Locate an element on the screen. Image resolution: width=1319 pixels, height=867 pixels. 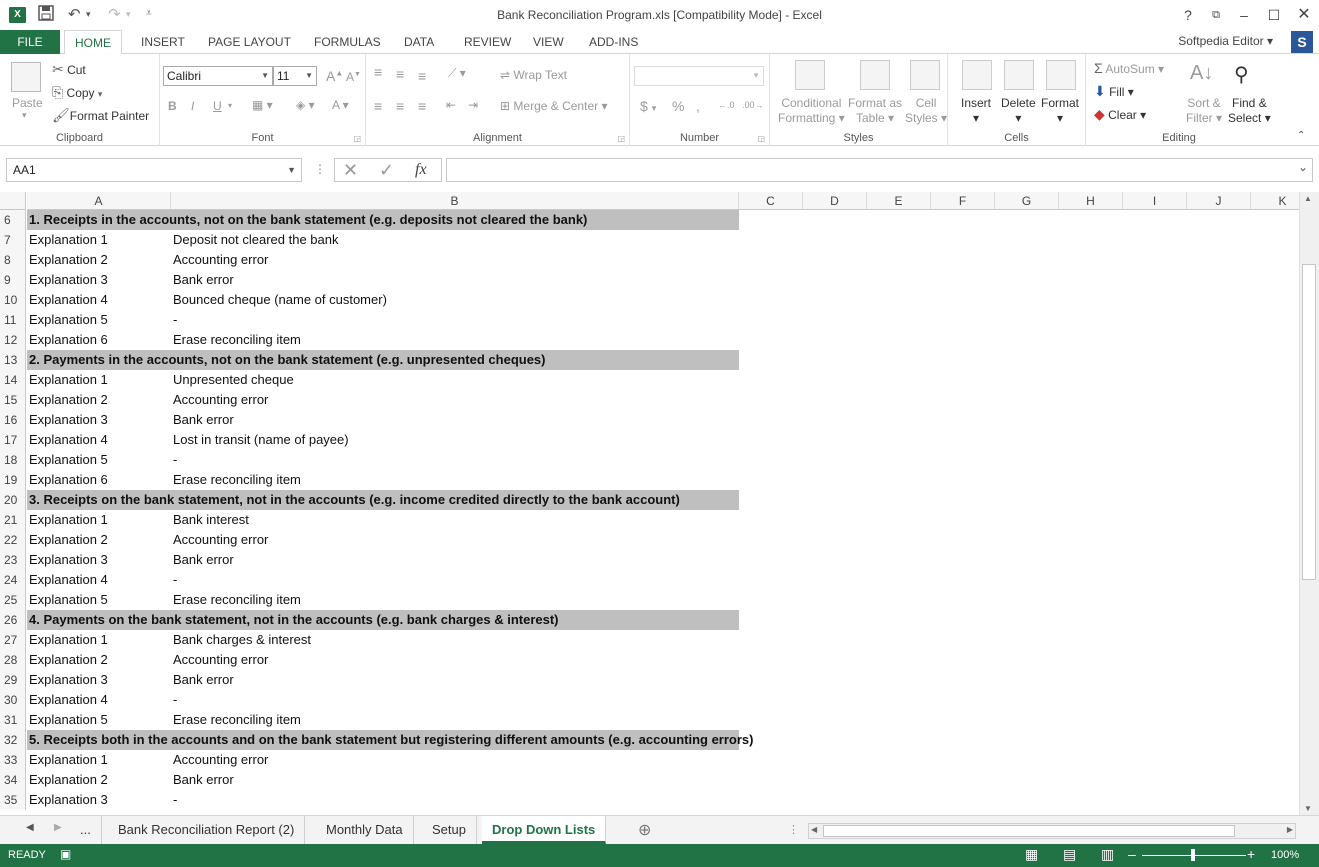
macro-record-icon: ▣ is located at coordinates (65, 854).